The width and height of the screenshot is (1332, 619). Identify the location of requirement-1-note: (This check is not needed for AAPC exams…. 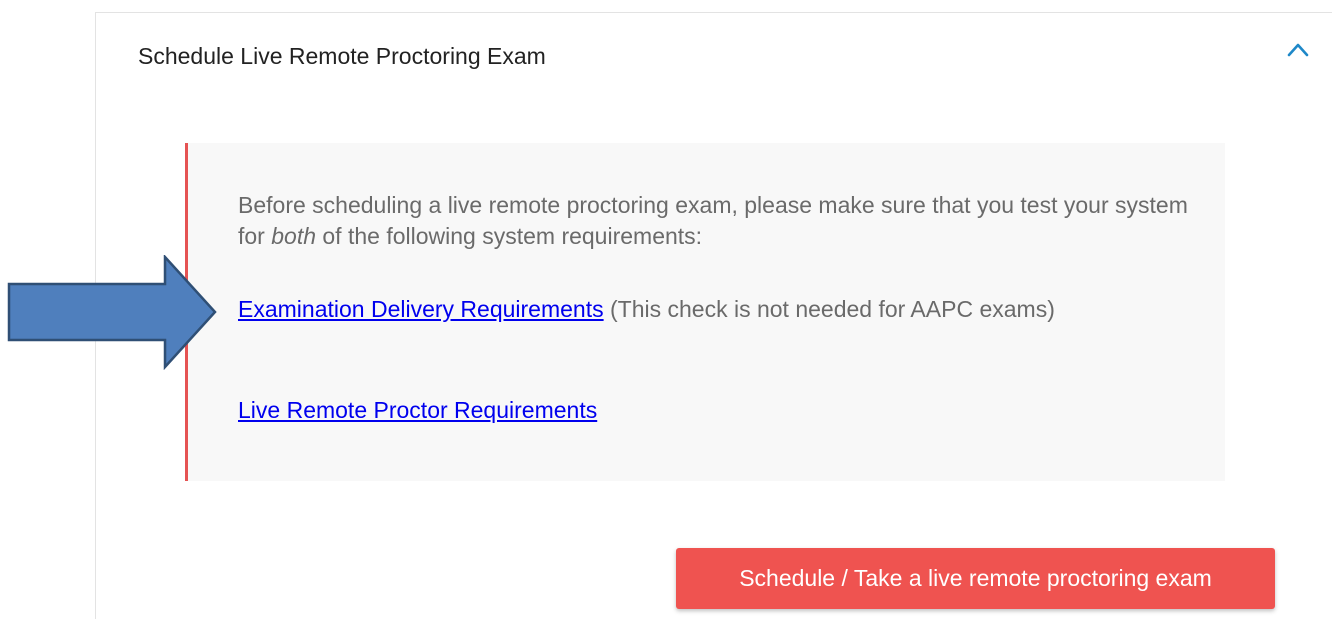
(829, 309).